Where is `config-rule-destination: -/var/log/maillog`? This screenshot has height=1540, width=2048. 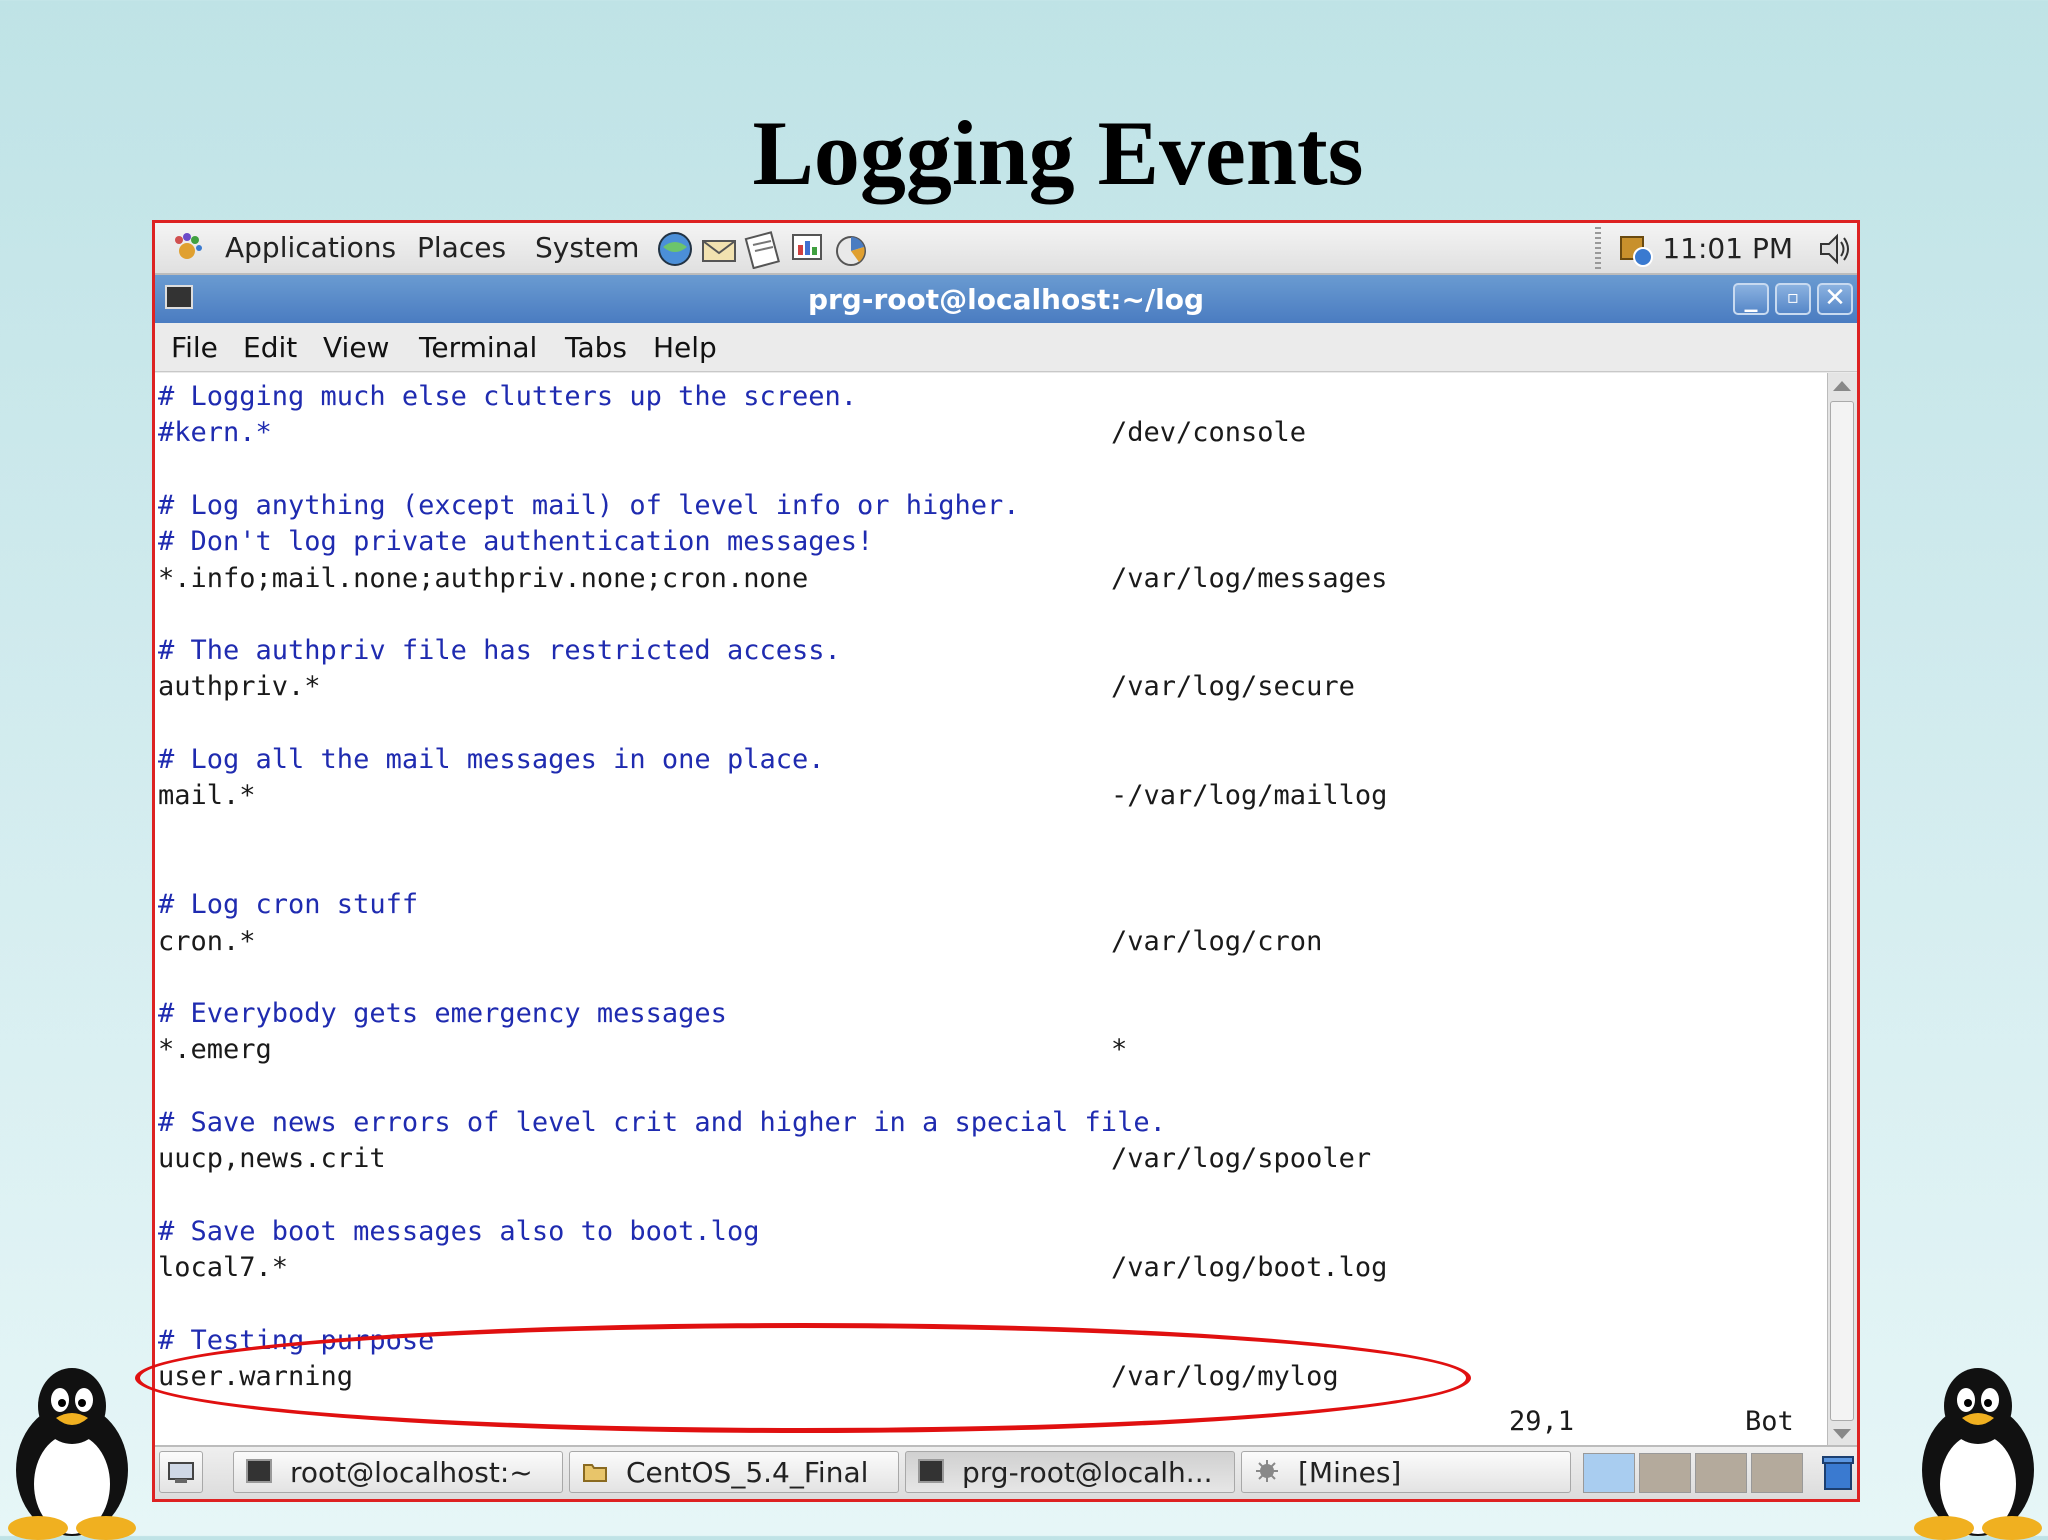
config-rule-destination: -/var/log/maillog is located at coordinates (1249, 796).